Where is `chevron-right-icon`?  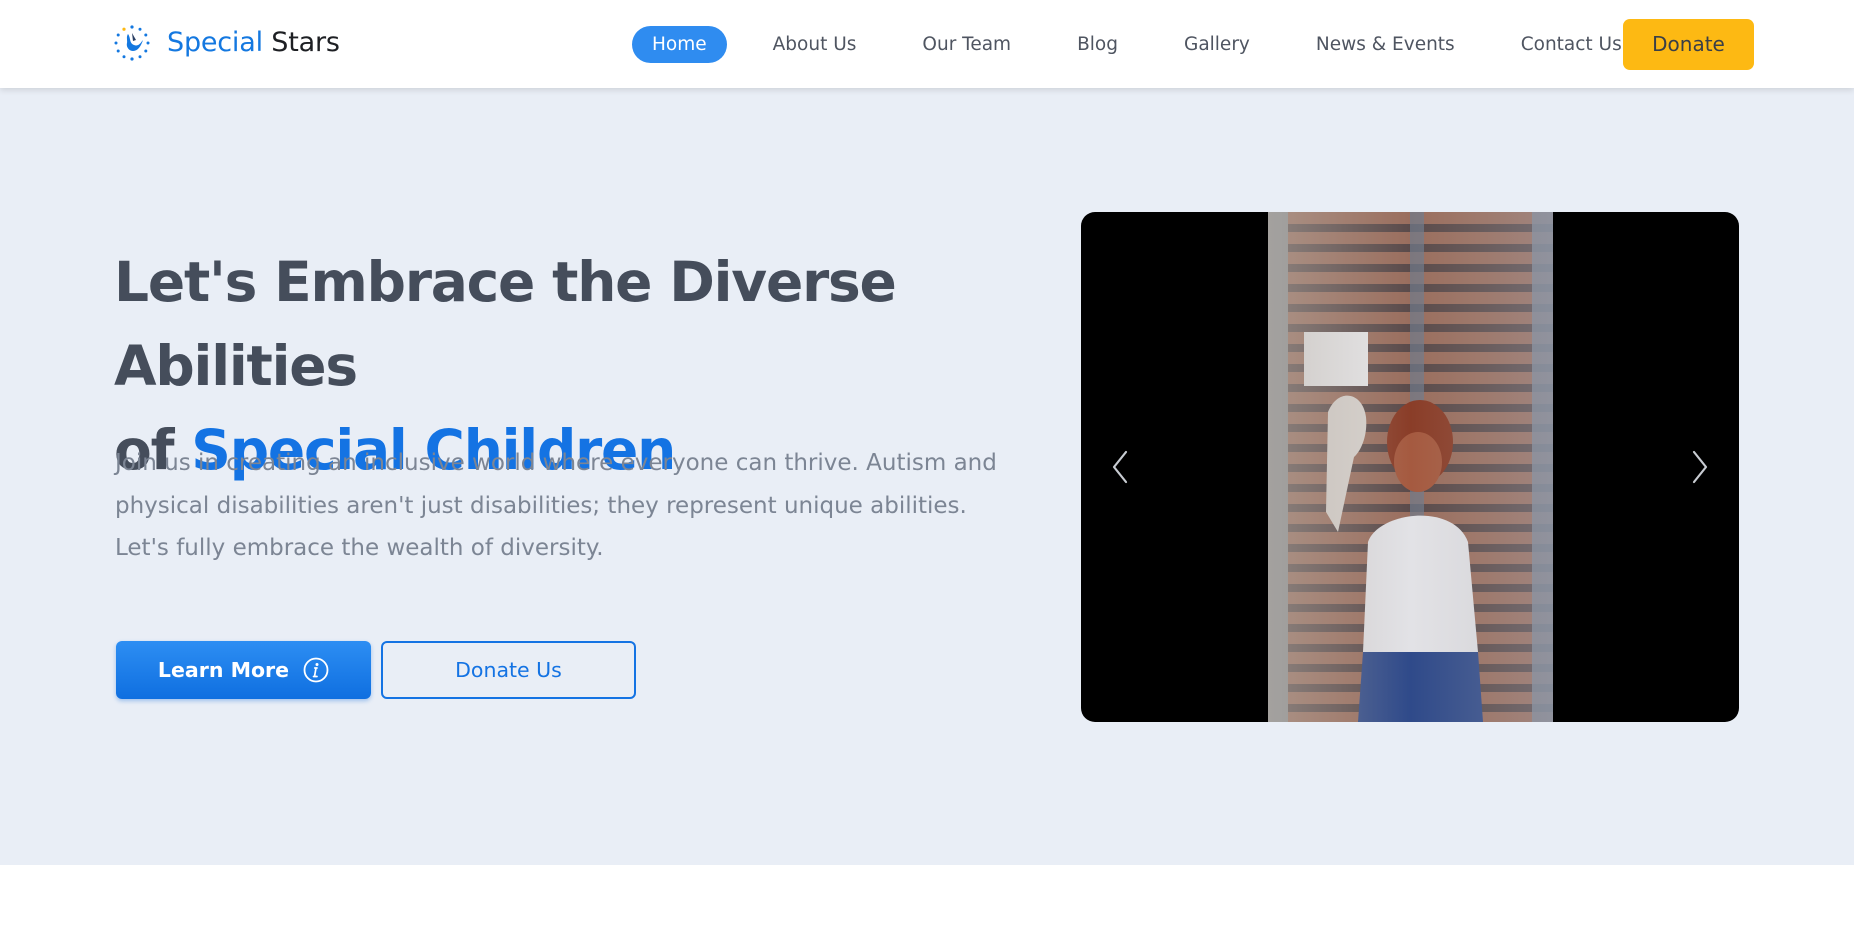 chevron-right-icon is located at coordinates (1700, 467).